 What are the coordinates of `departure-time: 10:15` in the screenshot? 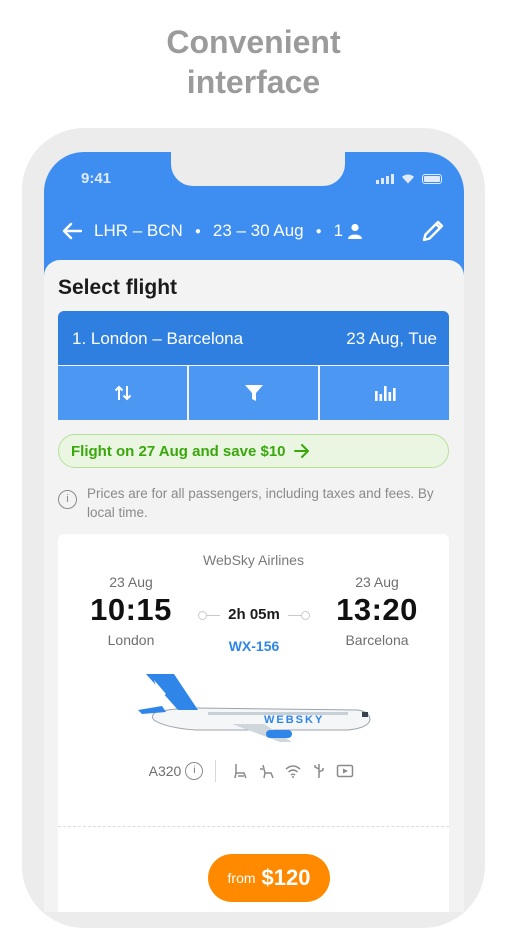 It's located at (131, 609).